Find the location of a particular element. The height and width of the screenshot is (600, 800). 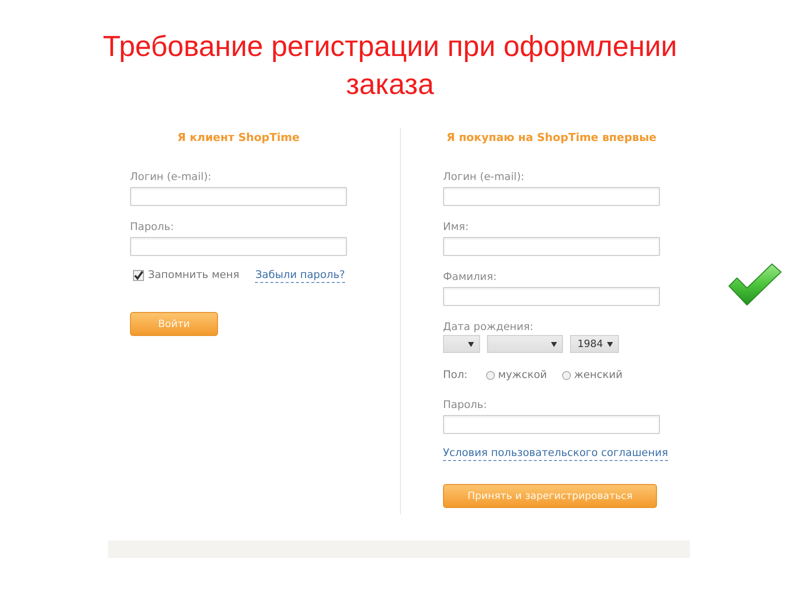

terms-link: Условия пользовательского соглашения is located at coordinates (555, 453).